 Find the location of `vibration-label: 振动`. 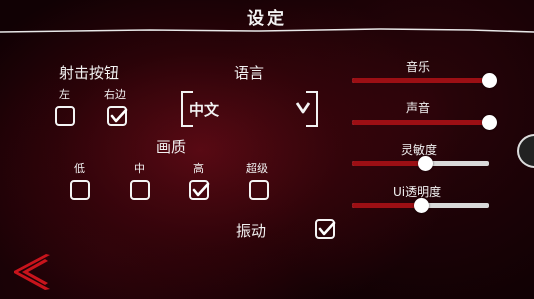

vibration-label: 振动 is located at coordinates (251, 231).